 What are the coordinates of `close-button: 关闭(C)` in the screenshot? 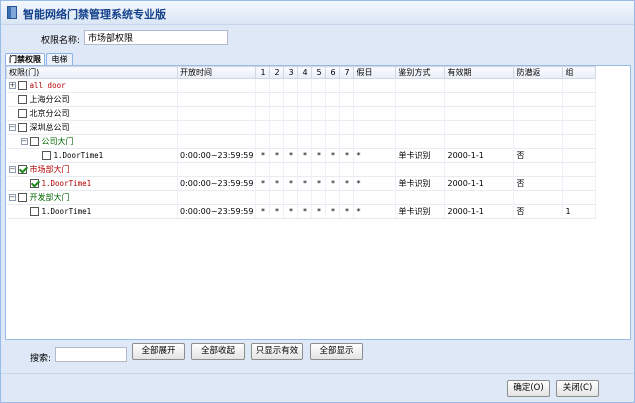 It's located at (577, 388).